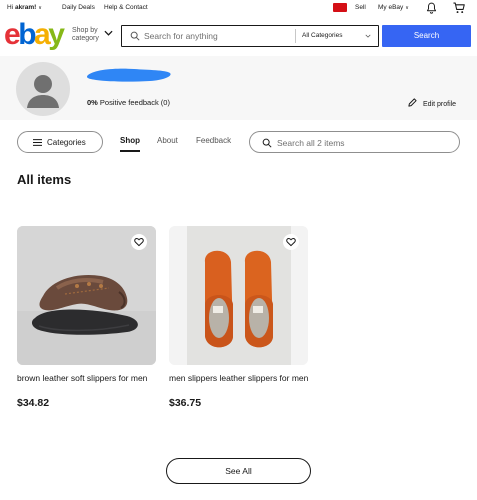 The height and width of the screenshot is (500, 477). I want to click on bell-icon, so click(431, 8).